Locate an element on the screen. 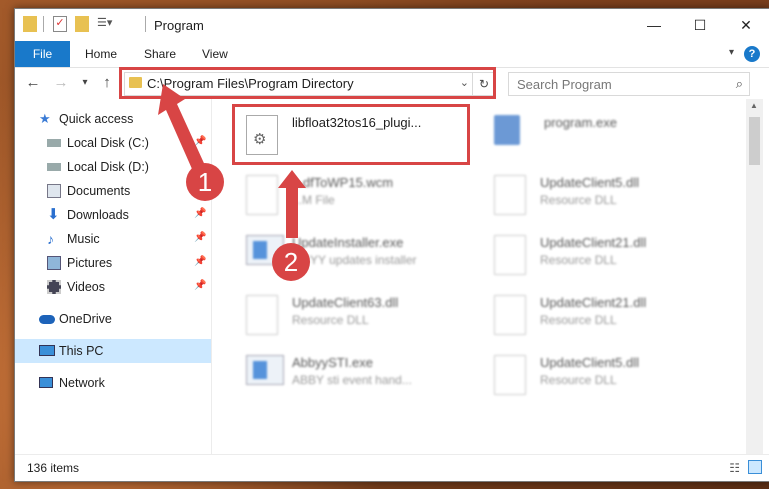  sidebar-item-local-disk-d: Local Disk (D:) is located at coordinates (113, 167).